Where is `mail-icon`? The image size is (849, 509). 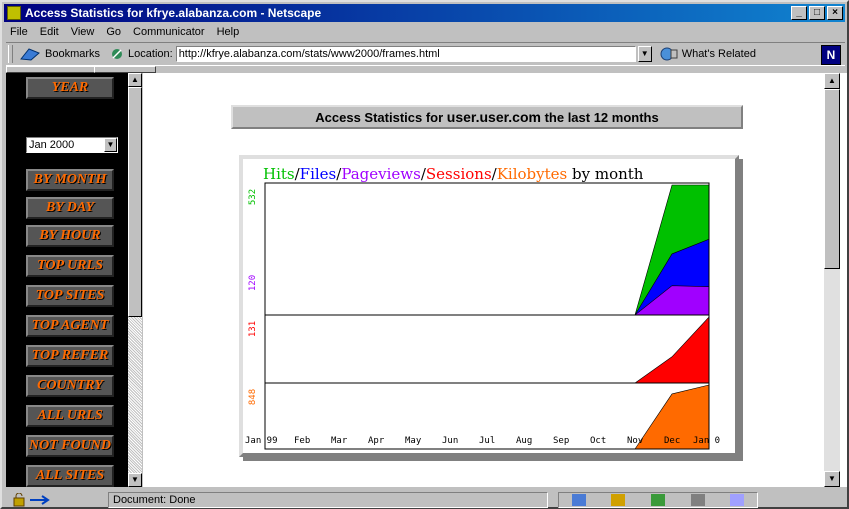
mail-icon is located at coordinates (618, 500).